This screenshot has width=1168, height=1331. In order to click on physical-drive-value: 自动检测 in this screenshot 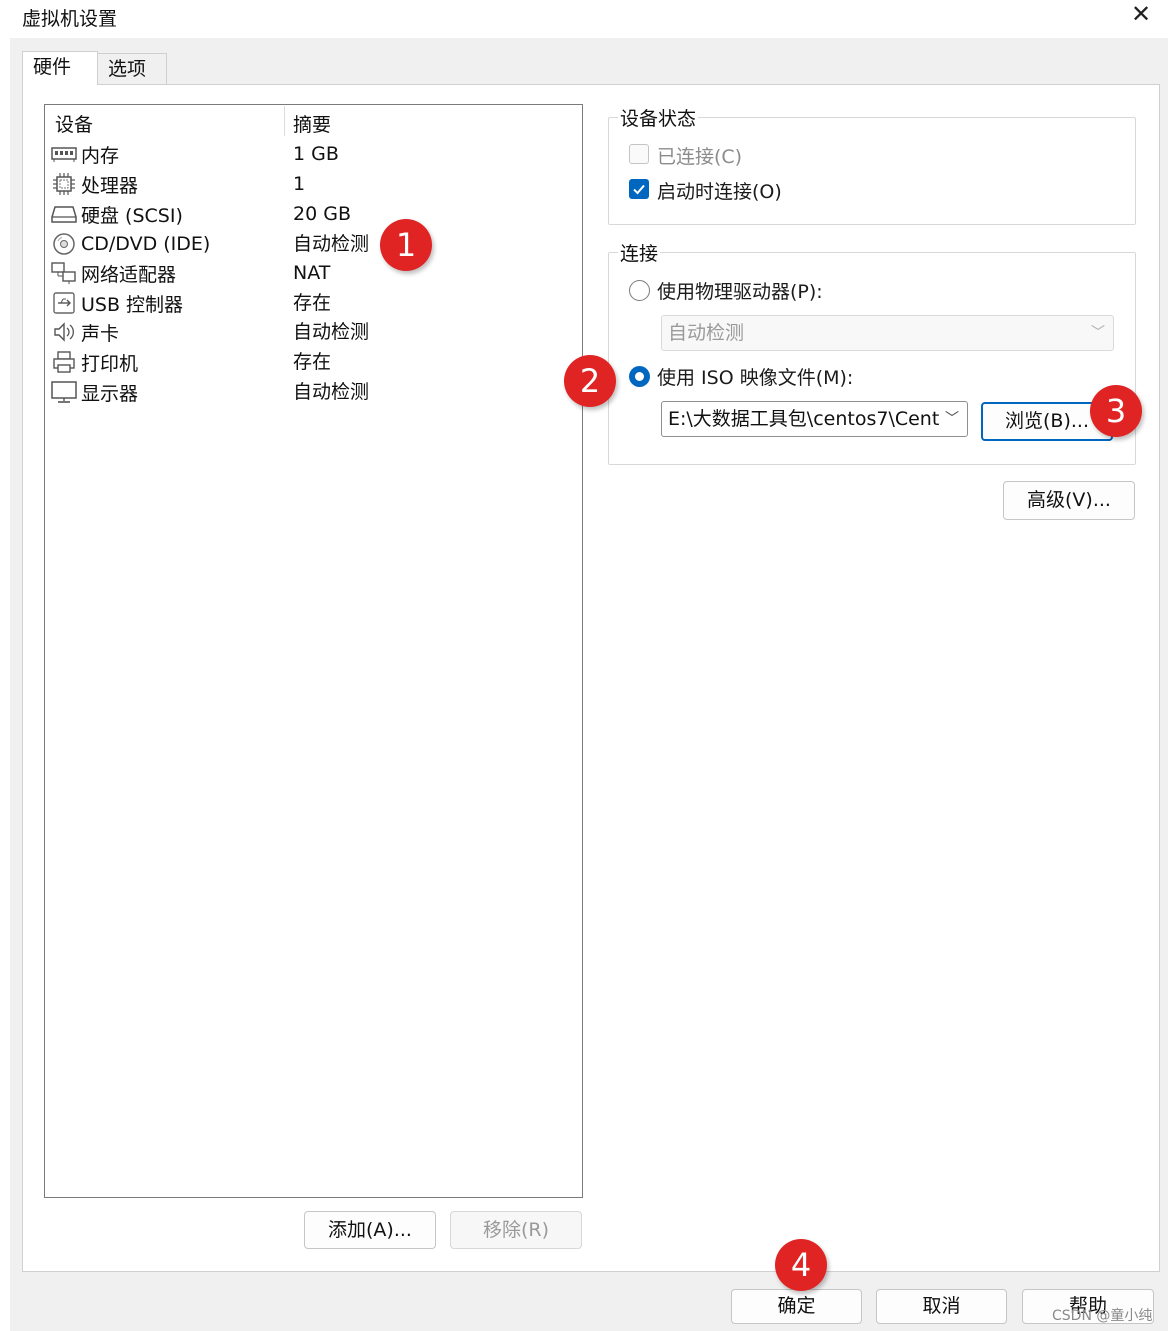, I will do `click(706, 333)`.